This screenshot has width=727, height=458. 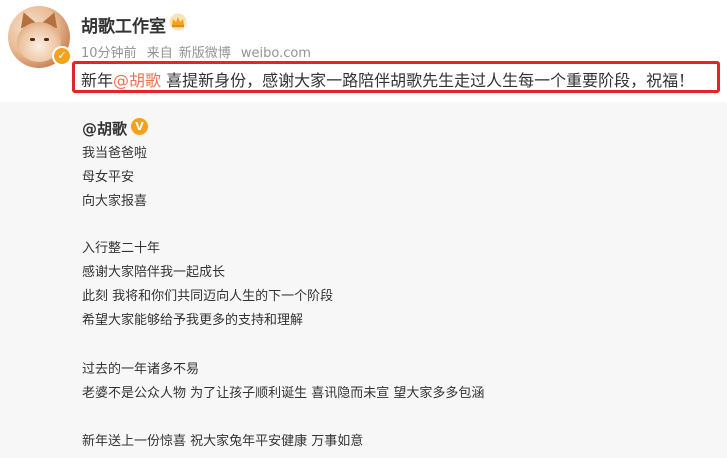 I want to click on crown-icon, so click(x=178, y=22).